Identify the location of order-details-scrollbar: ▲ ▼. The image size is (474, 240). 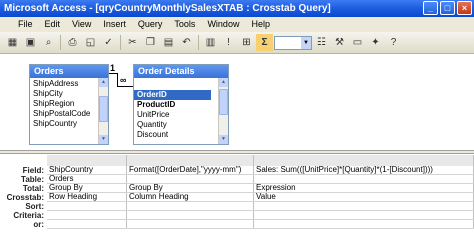
(223, 111).